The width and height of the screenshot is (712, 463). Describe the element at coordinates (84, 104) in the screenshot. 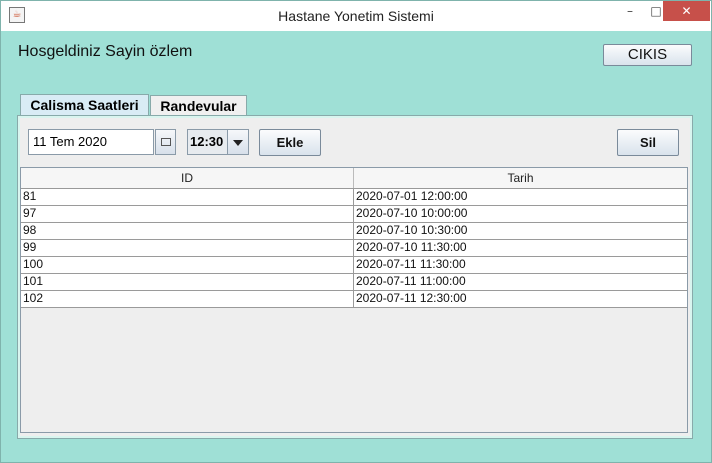

I see `tab-calisma-saatleri: Calisma Saatleri` at that location.